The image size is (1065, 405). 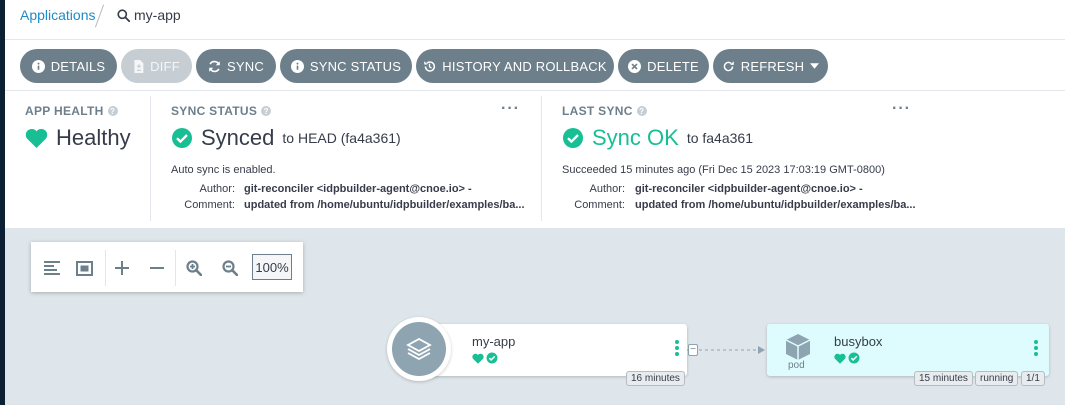 I want to click on sync-status-label-text: SYNC STATUS, so click(x=214, y=111).